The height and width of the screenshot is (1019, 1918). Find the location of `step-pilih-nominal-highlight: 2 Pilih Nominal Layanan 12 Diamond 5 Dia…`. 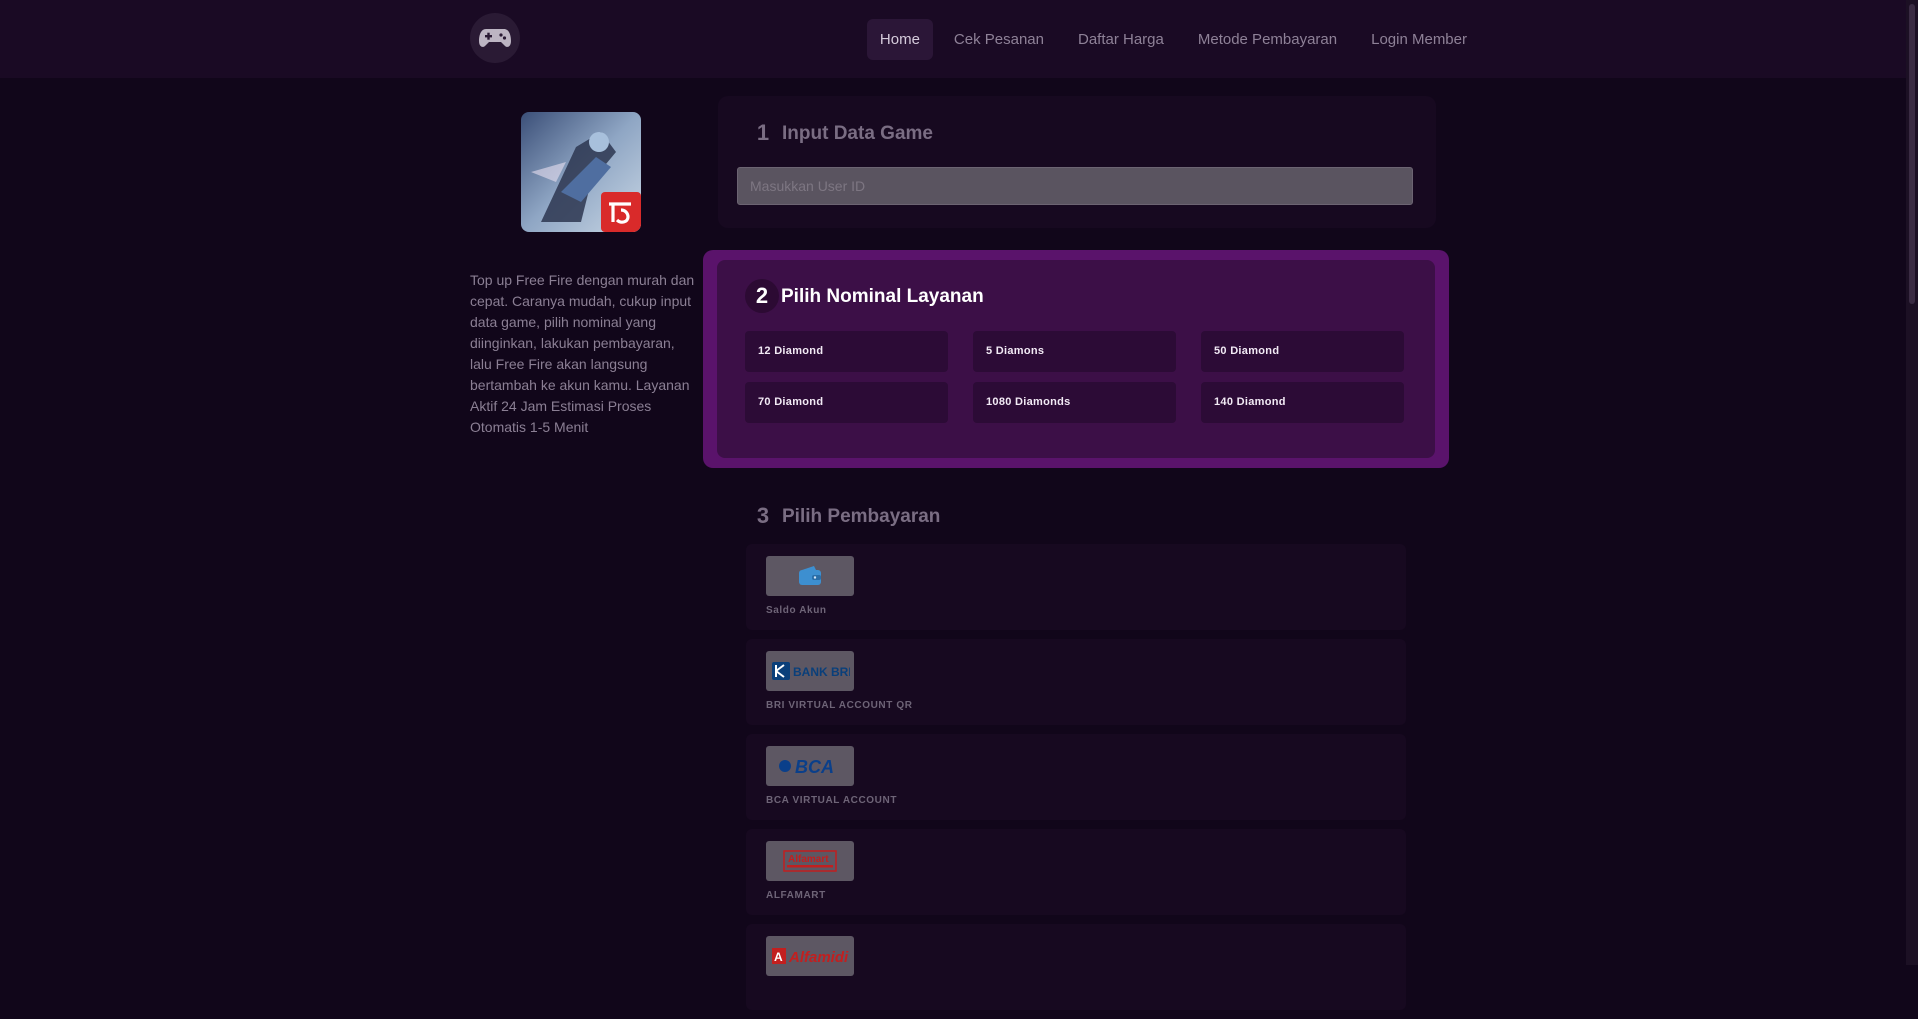

step-pilih-nominal-highlight: 2 Pilih Nominal Layanan 12 Diamond 5 Dia… is located at coordinates (1076, 359).